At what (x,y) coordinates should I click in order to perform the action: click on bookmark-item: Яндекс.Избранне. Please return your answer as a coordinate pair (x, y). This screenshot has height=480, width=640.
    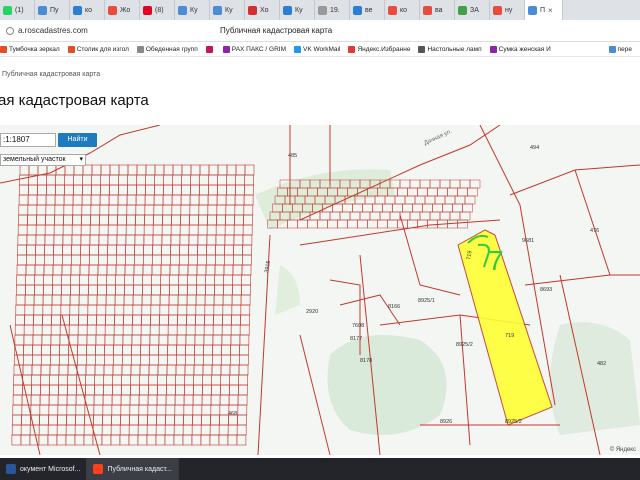
    Looking at the image, I should click on (379, 49).